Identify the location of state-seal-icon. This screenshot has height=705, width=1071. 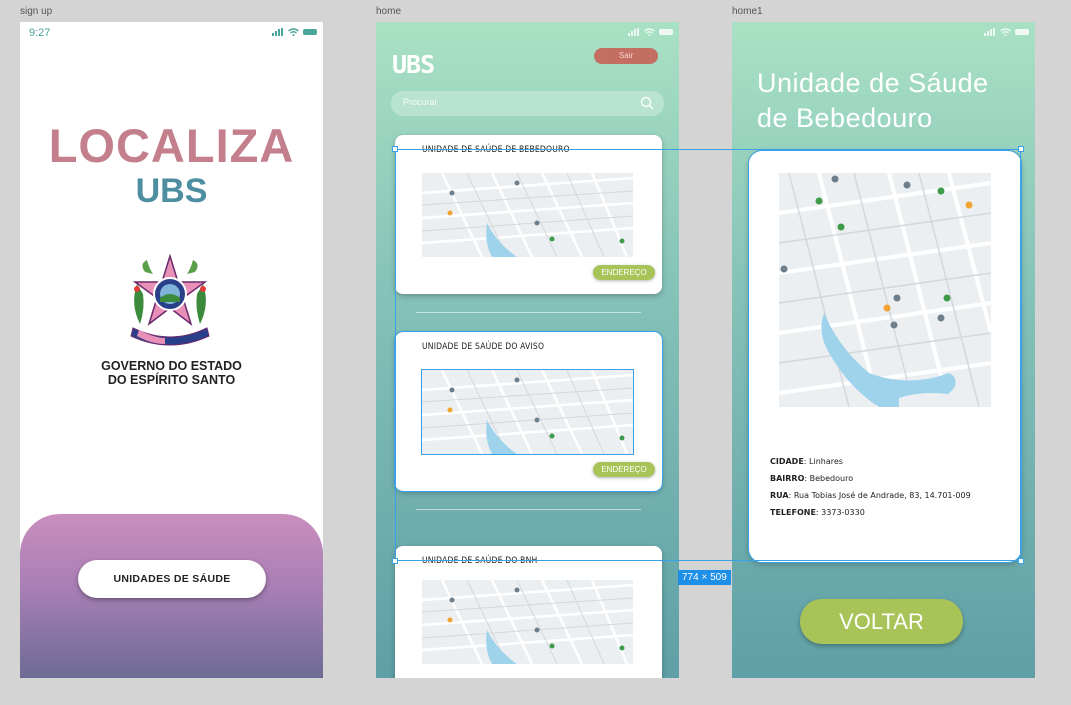
(170, 300).